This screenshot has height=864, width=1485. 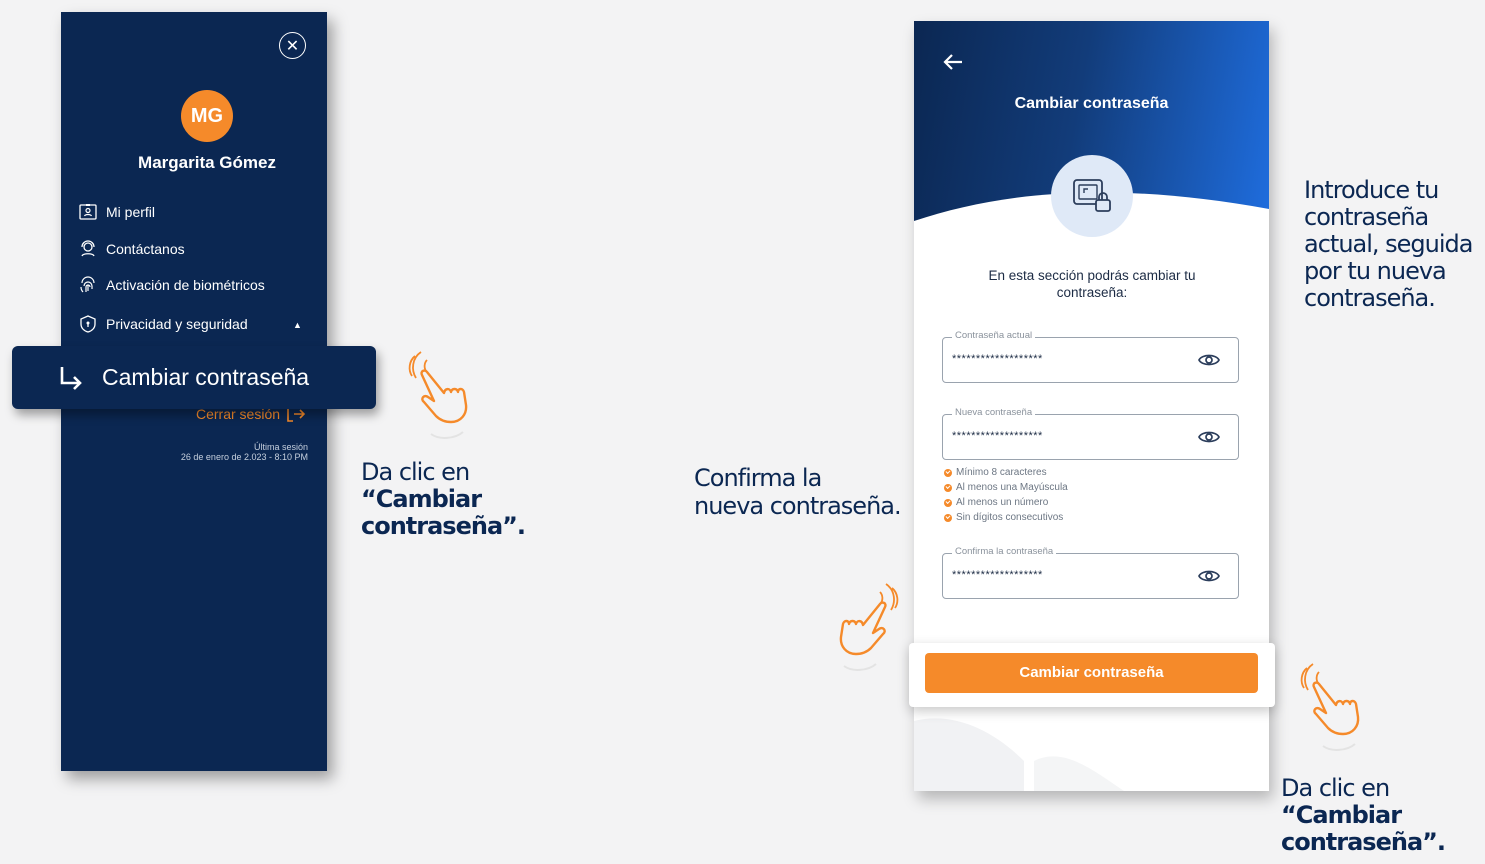 What do you see at coordinates (207, 116) in the screenshot?
I see `avatar: MG` at bounding box center [207, 116].